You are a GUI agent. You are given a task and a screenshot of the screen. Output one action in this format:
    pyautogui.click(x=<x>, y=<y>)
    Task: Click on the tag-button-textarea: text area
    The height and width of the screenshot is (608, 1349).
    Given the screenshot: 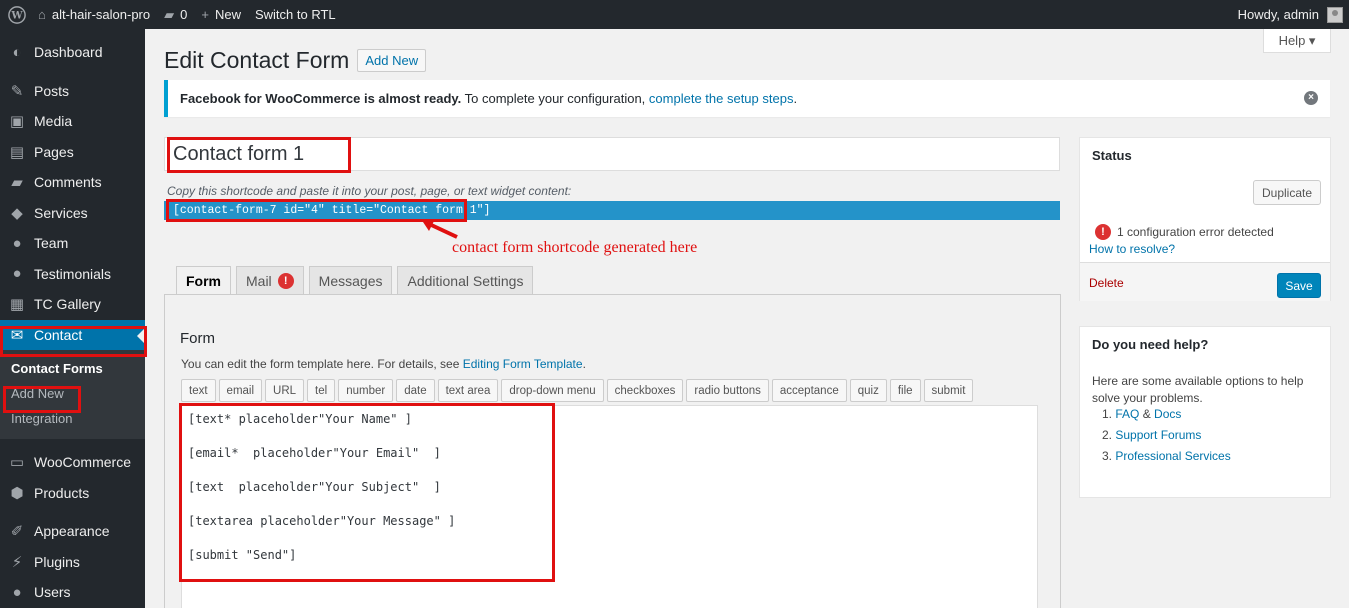 What is the action you would take?
    pyautogui.click(x=468, y=390)
    